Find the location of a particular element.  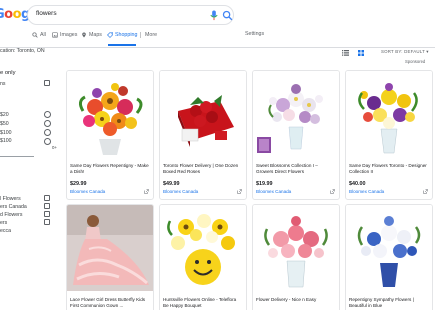

grid-view-icon is located at coordinates (361, 53).